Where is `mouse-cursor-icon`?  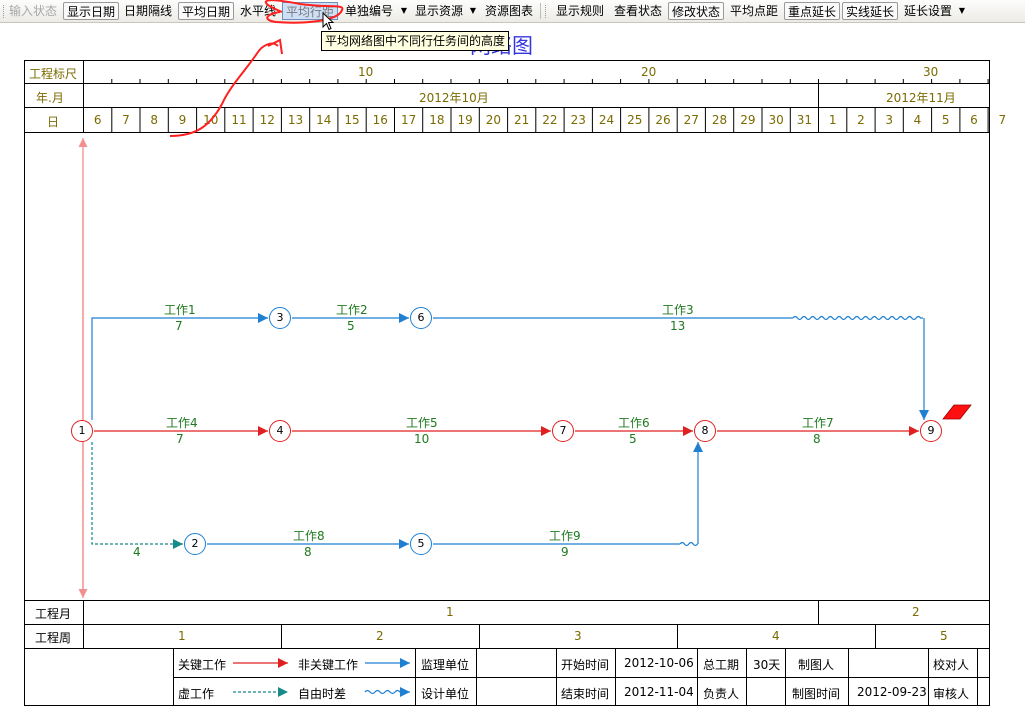
mouse-cursor-icon is located at coordinates (328, 21).